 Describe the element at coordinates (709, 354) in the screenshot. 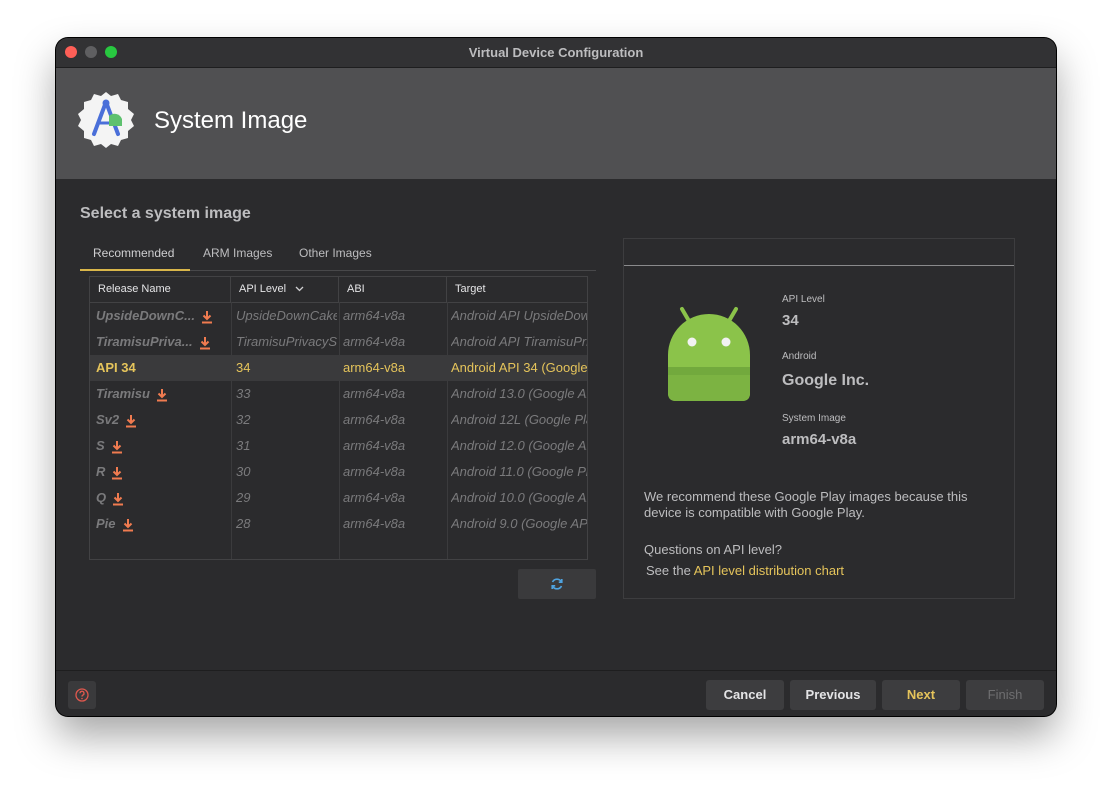

I see `android-robot-icon` at that location.